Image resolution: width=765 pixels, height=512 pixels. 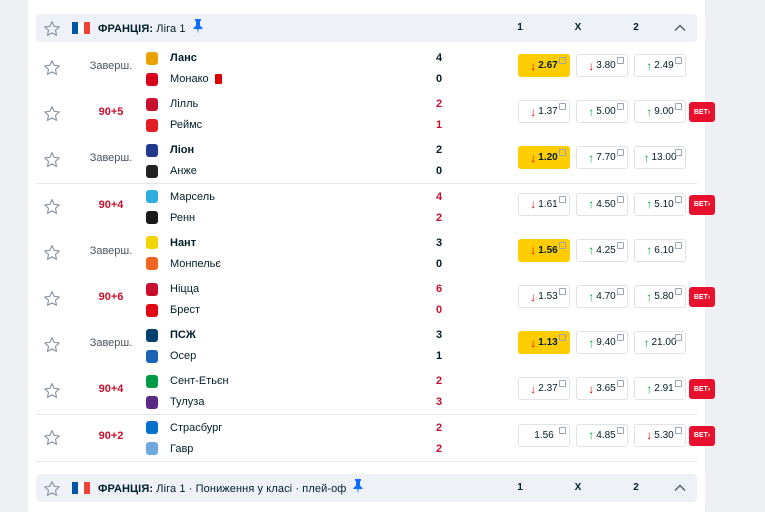 I want to click on home-team-name: Сент-Етьєн, so click(x=199, y=381).